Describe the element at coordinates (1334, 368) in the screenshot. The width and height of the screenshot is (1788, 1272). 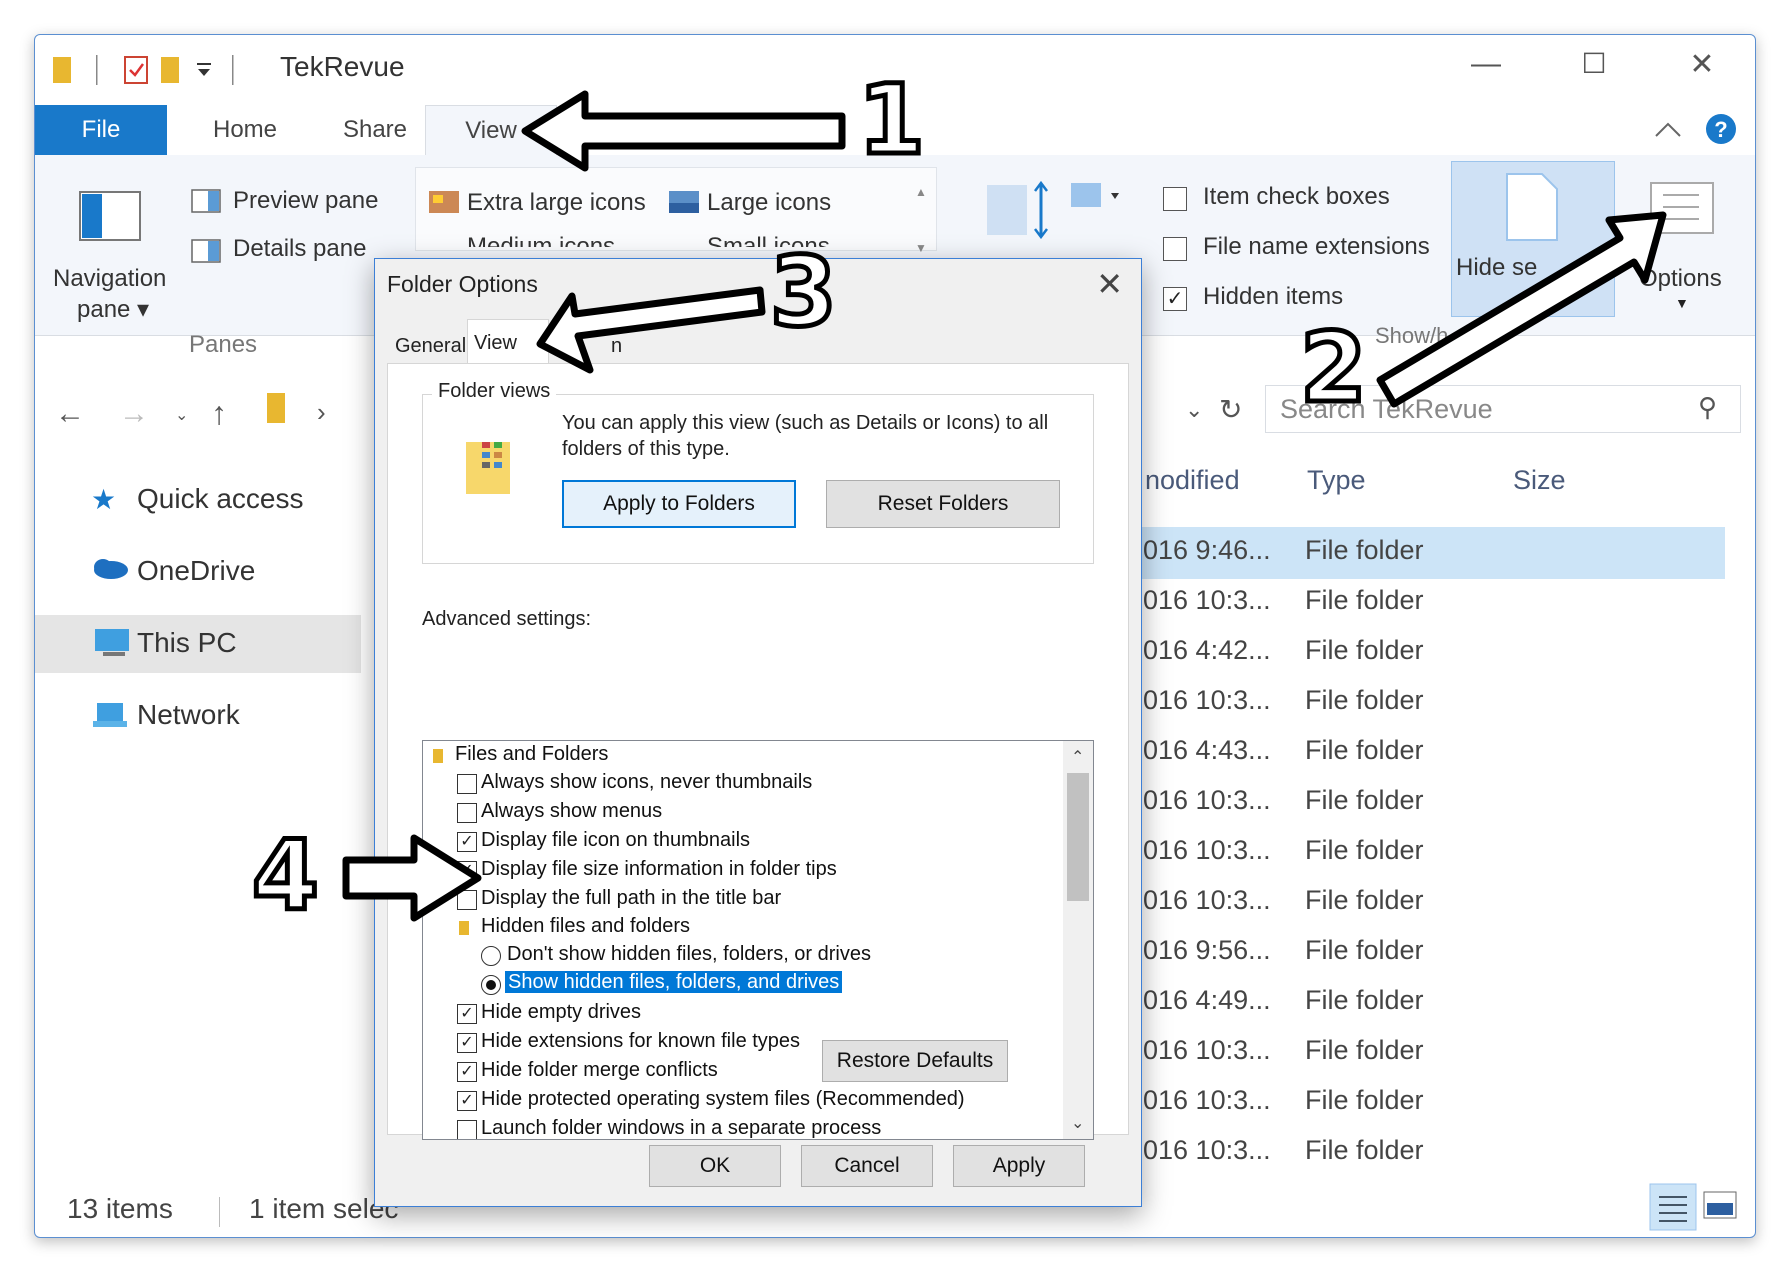
I see `annotation-number-2: 2` at that location.